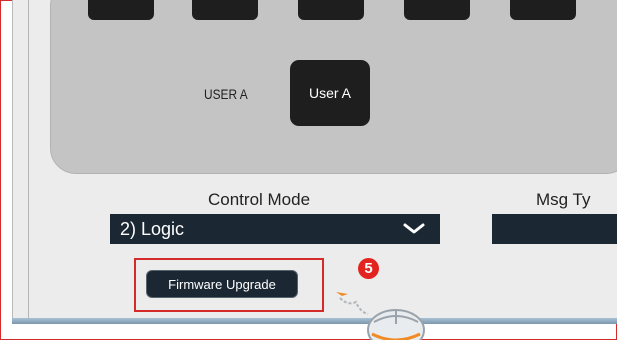  Describe the element at coordinates (554, 229) in the screenshot. I see `msg-type-select` at that location.